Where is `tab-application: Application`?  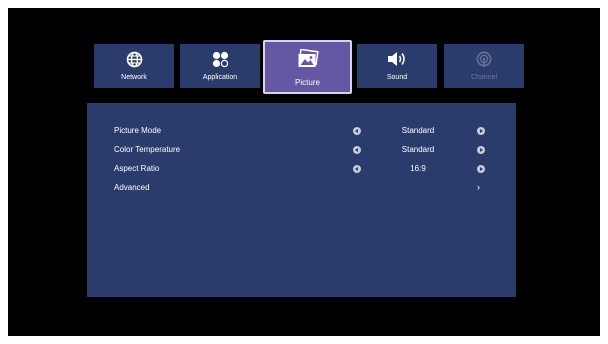 tab-application: Application is located at coordinates (220, 66).